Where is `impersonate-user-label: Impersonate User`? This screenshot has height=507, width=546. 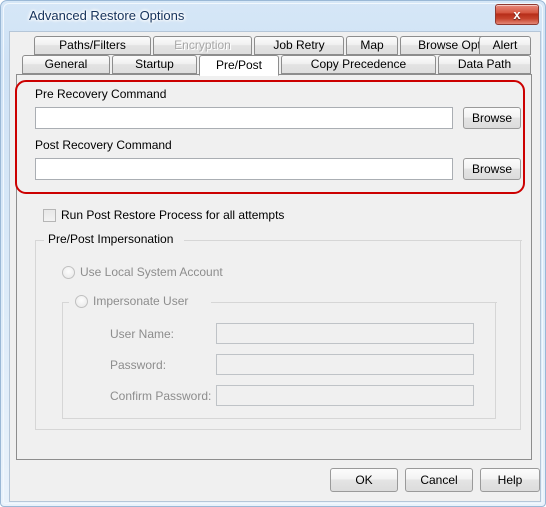
impersonate-user-label: Impersonate User is located at coordinates (141, 301).